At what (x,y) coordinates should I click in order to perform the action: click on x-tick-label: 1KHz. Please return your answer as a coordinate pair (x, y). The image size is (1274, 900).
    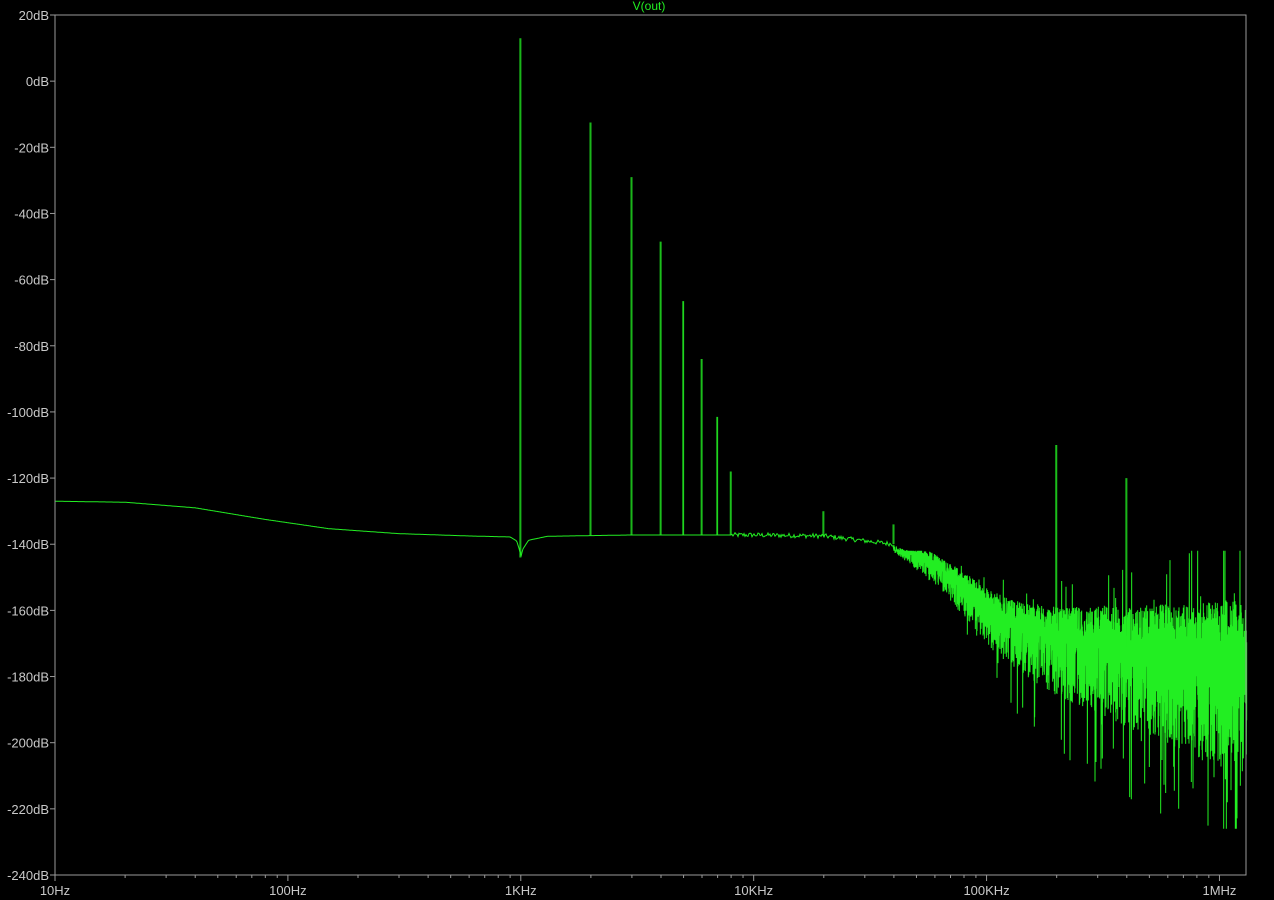
    Looking at the image, I should click on (521, 890).